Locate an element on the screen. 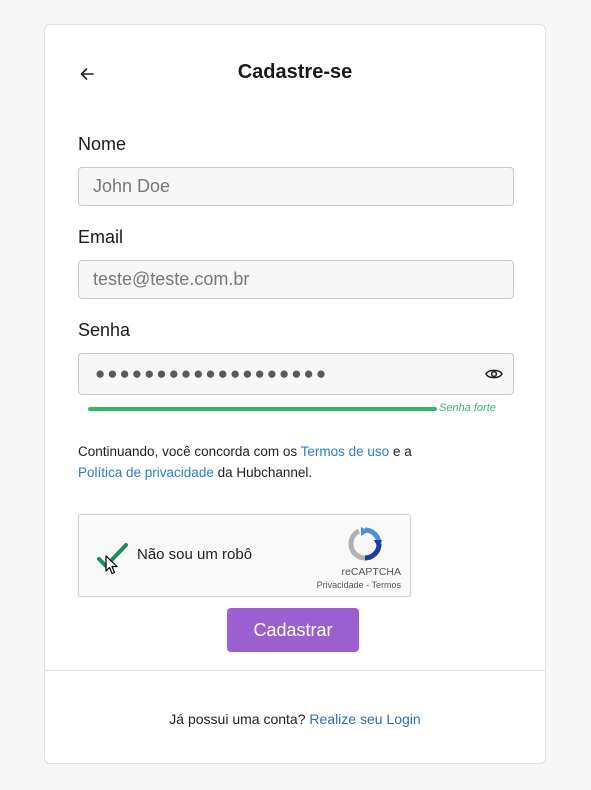 The width and height of the screenshot is (591, 790). recaptcha-brand: reCAPTCHA is located at coordinates (371, 572).